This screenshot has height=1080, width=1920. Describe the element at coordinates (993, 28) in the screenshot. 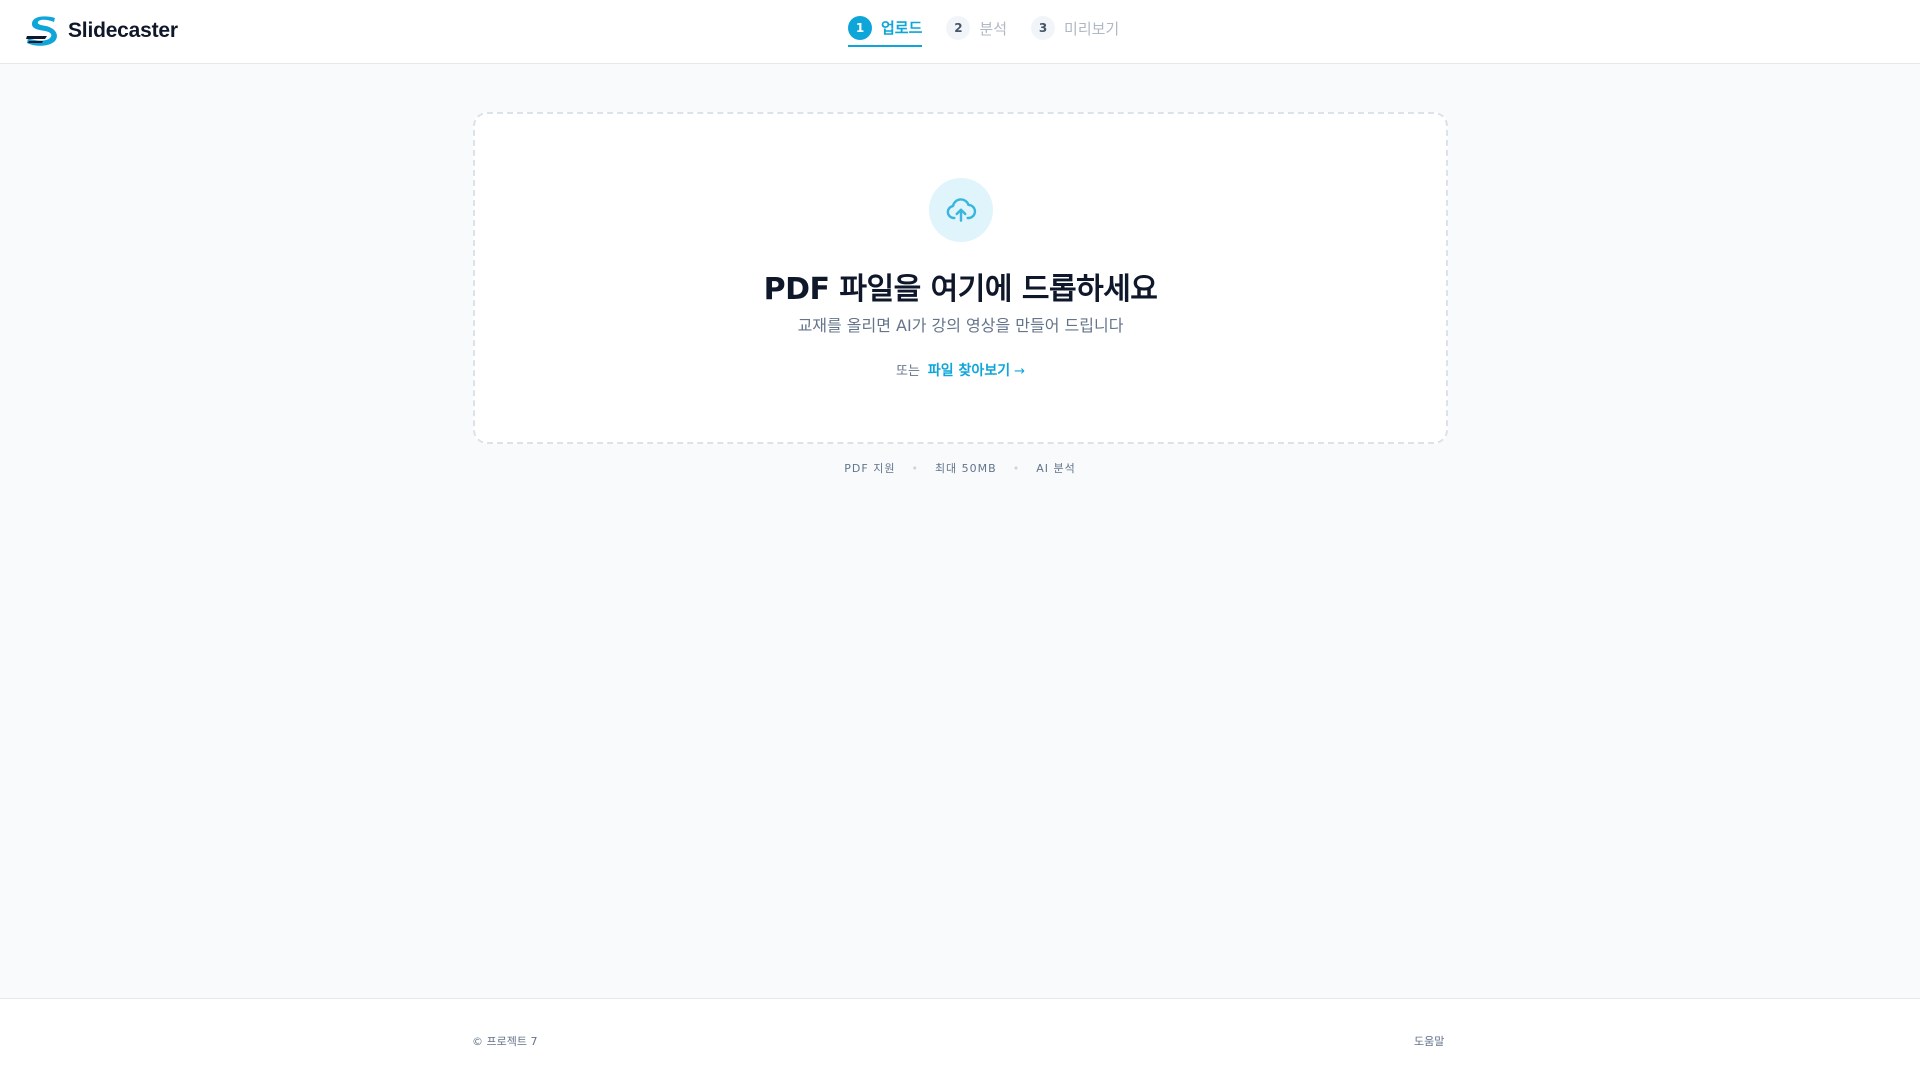

I see `step-label: 분석` at that location.